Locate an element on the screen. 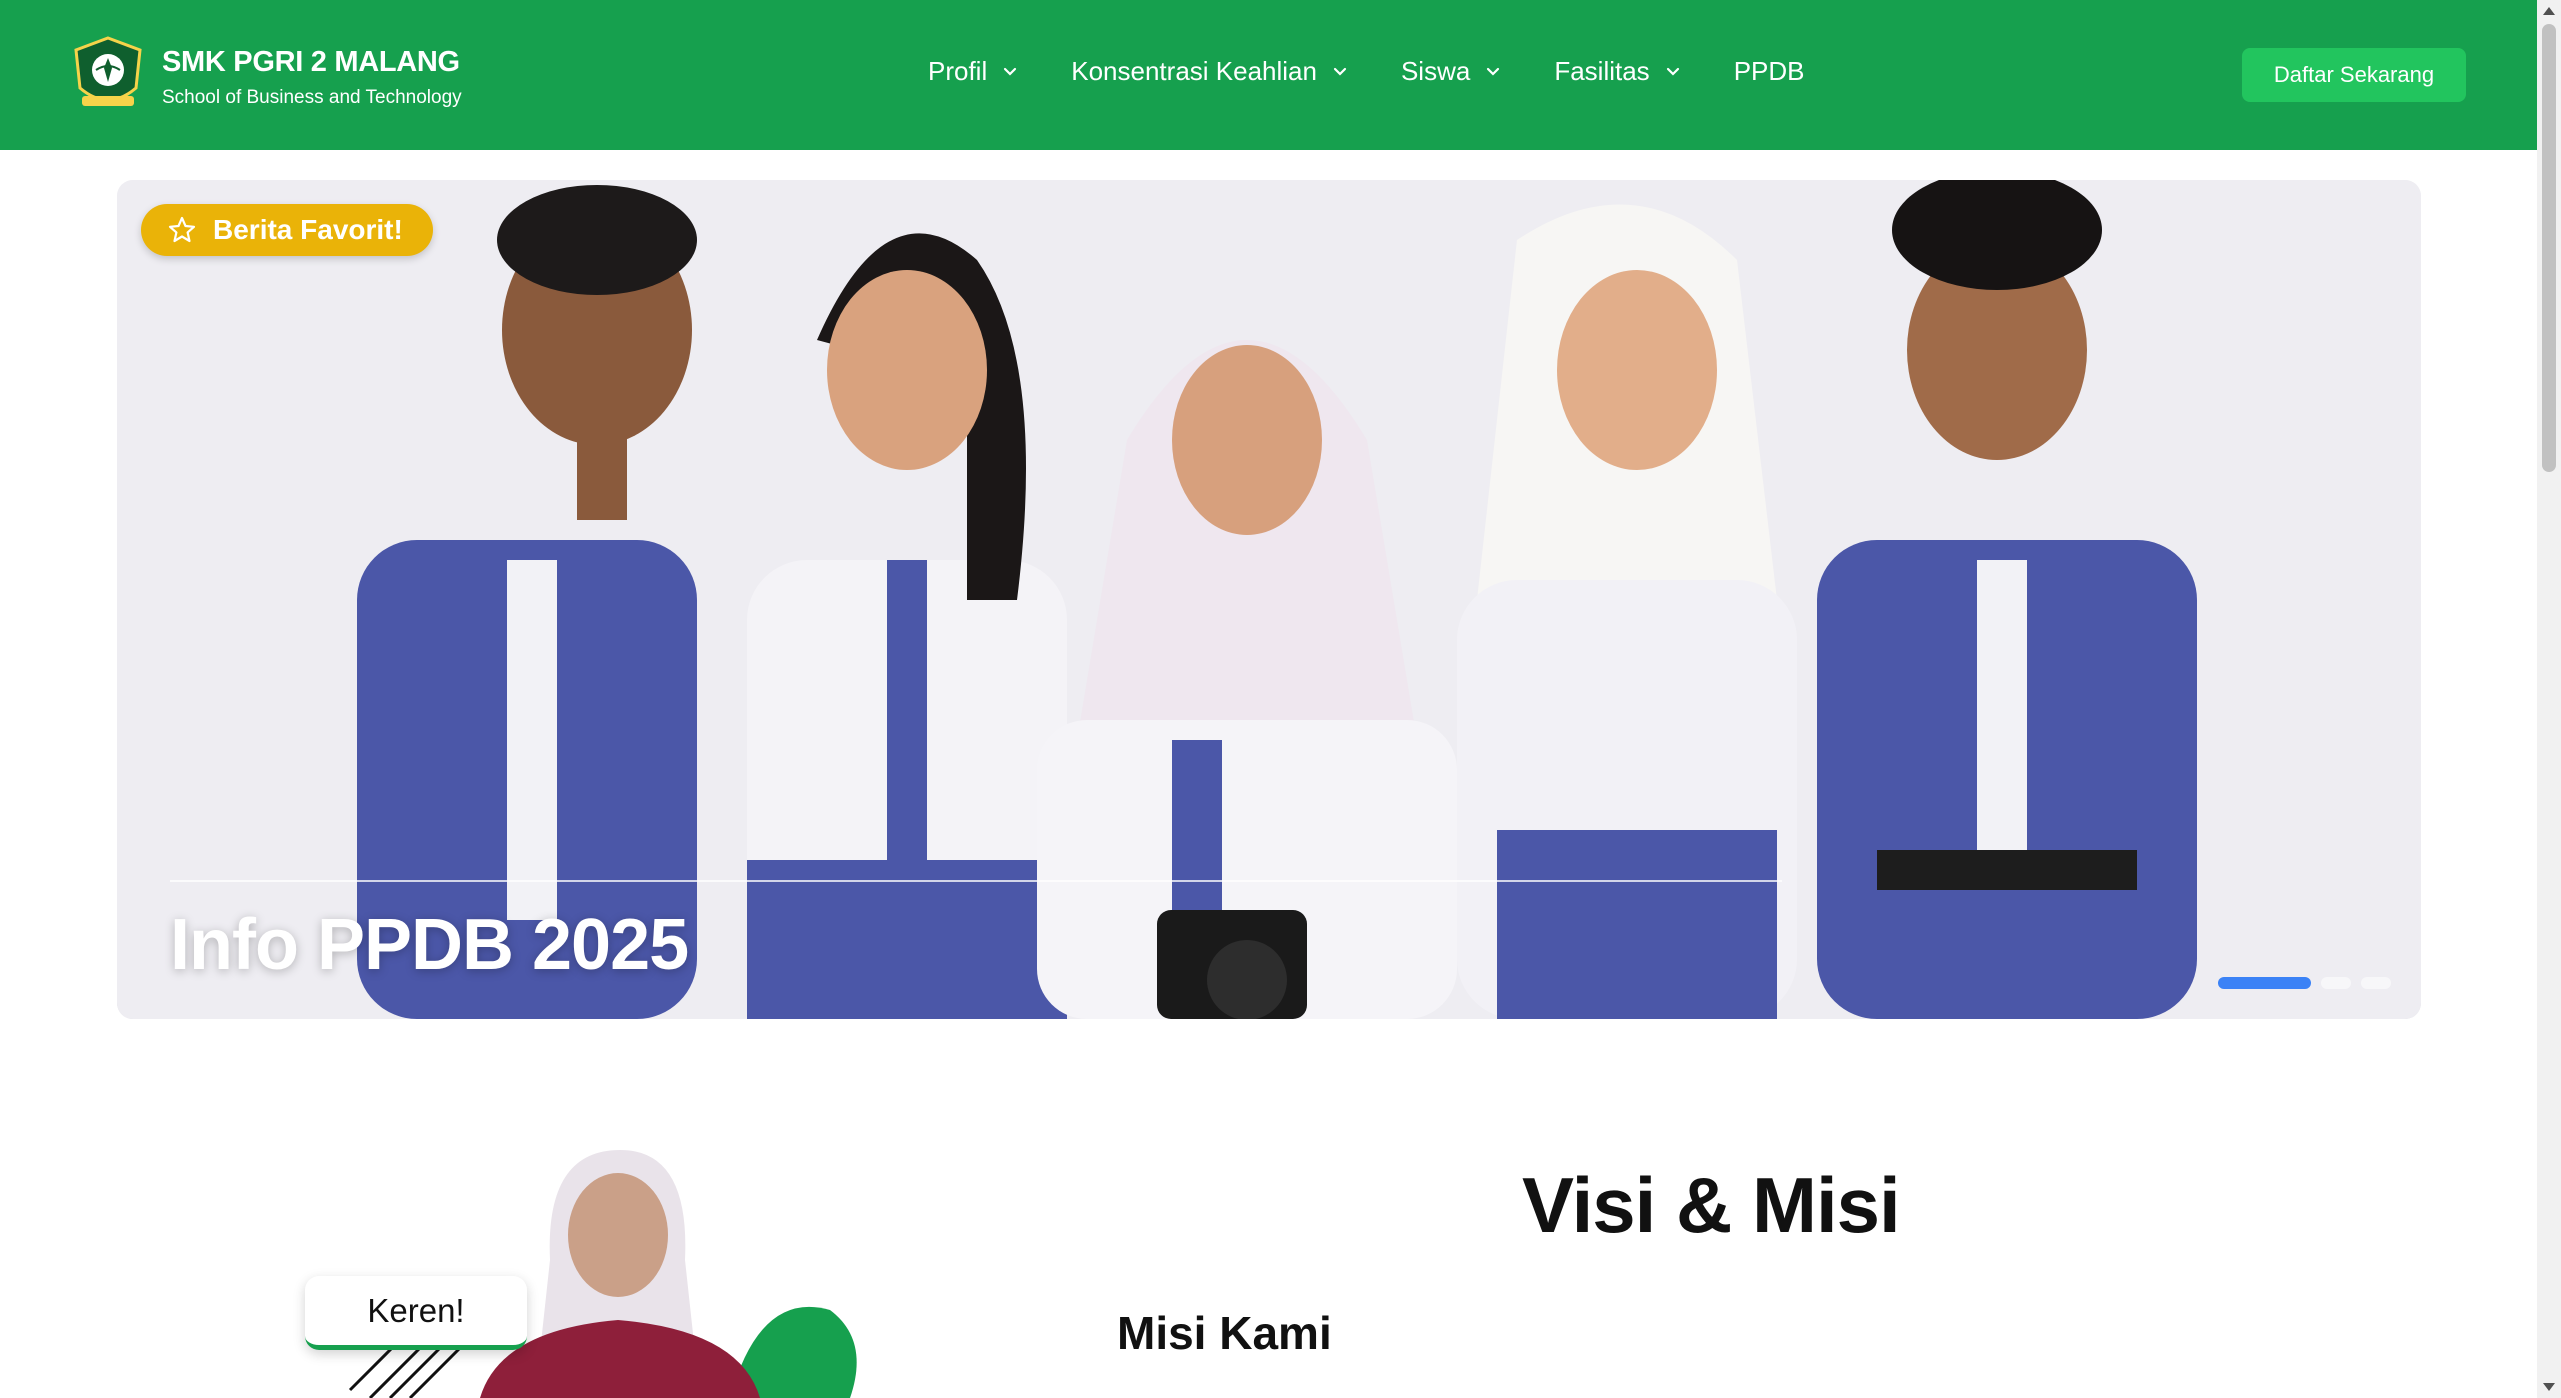 This screenshot has width=2561, height=1398. section-heading: Visi & Misi is located at coordinates (1711, 1205).